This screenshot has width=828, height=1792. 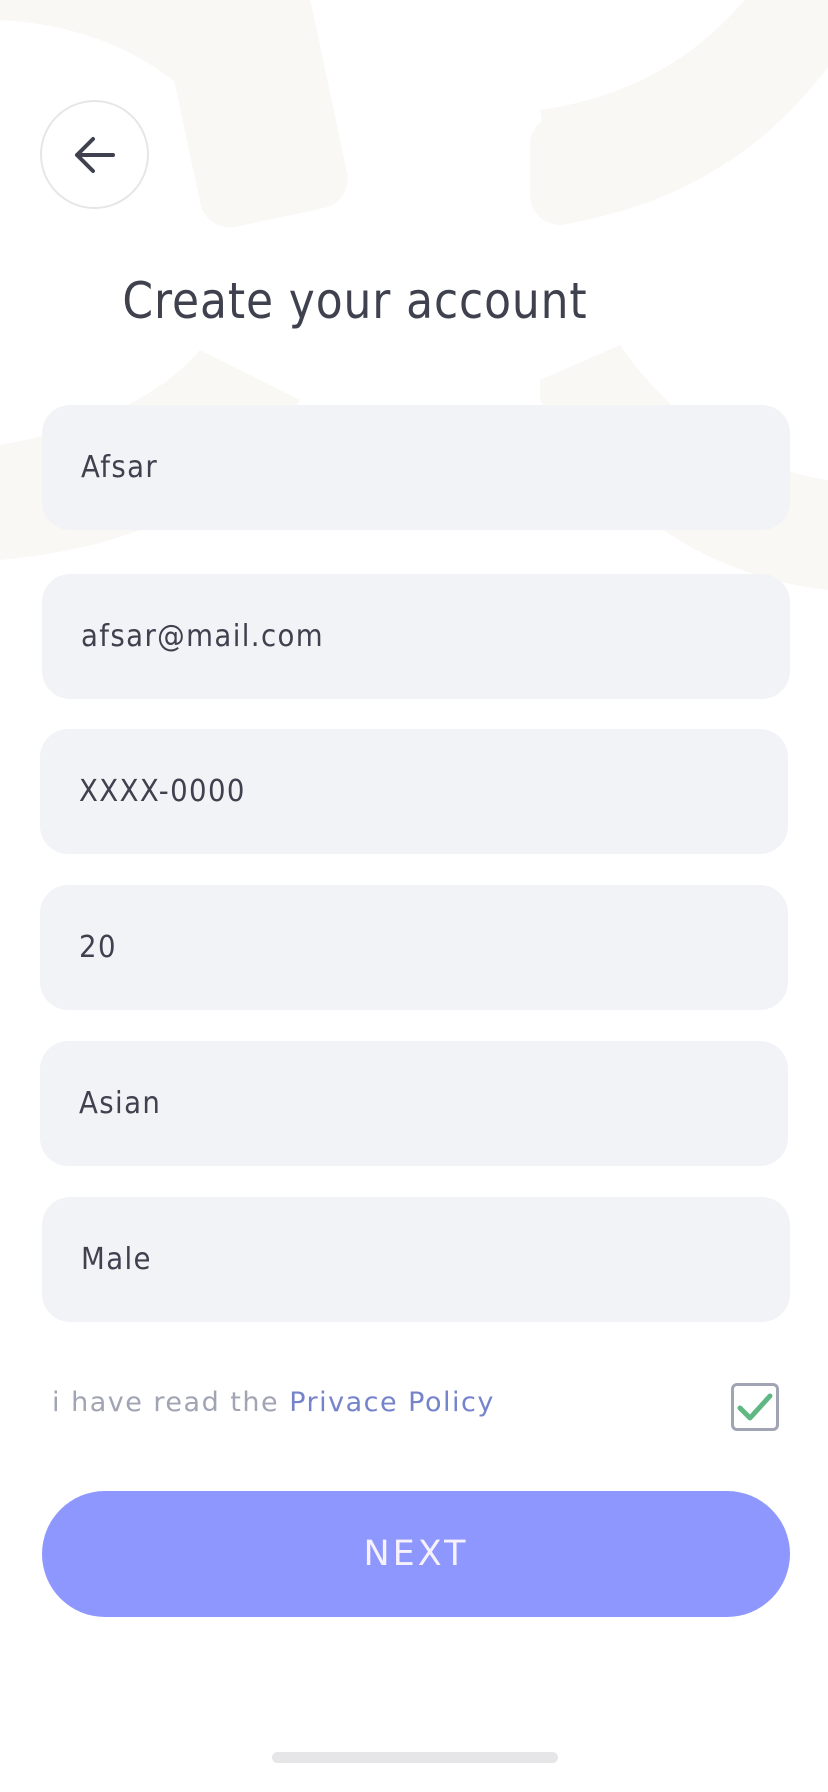 What do you see at coordinates (162, 791) in the screenshot?
I see `phone-input-value: XXXX-0000` at bounding box center [162, 791].